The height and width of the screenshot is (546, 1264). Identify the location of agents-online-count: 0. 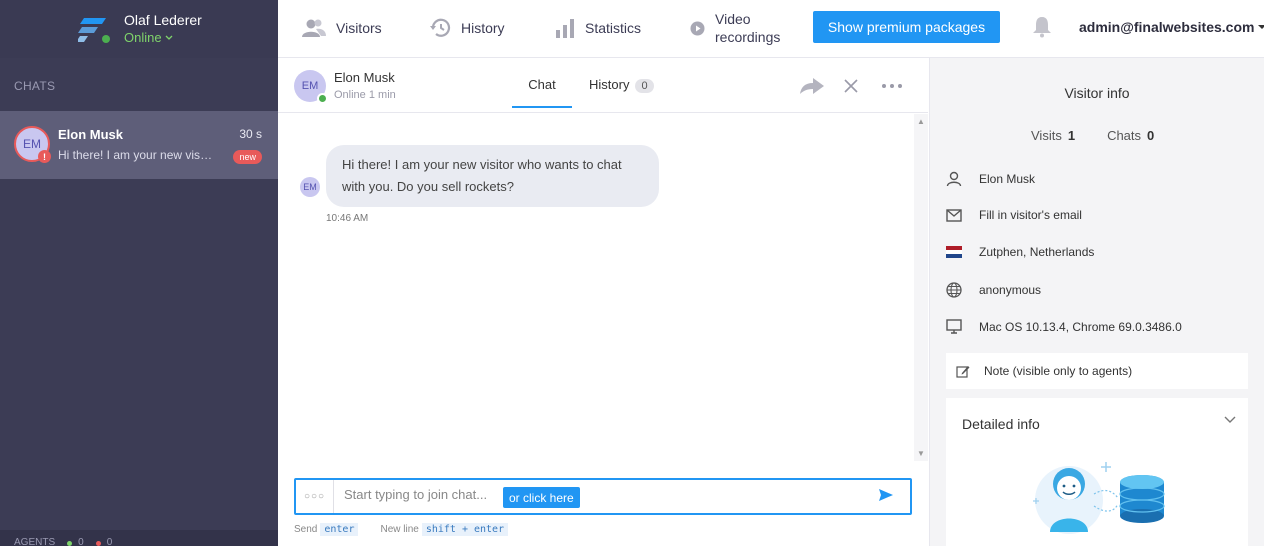
(81, 541).